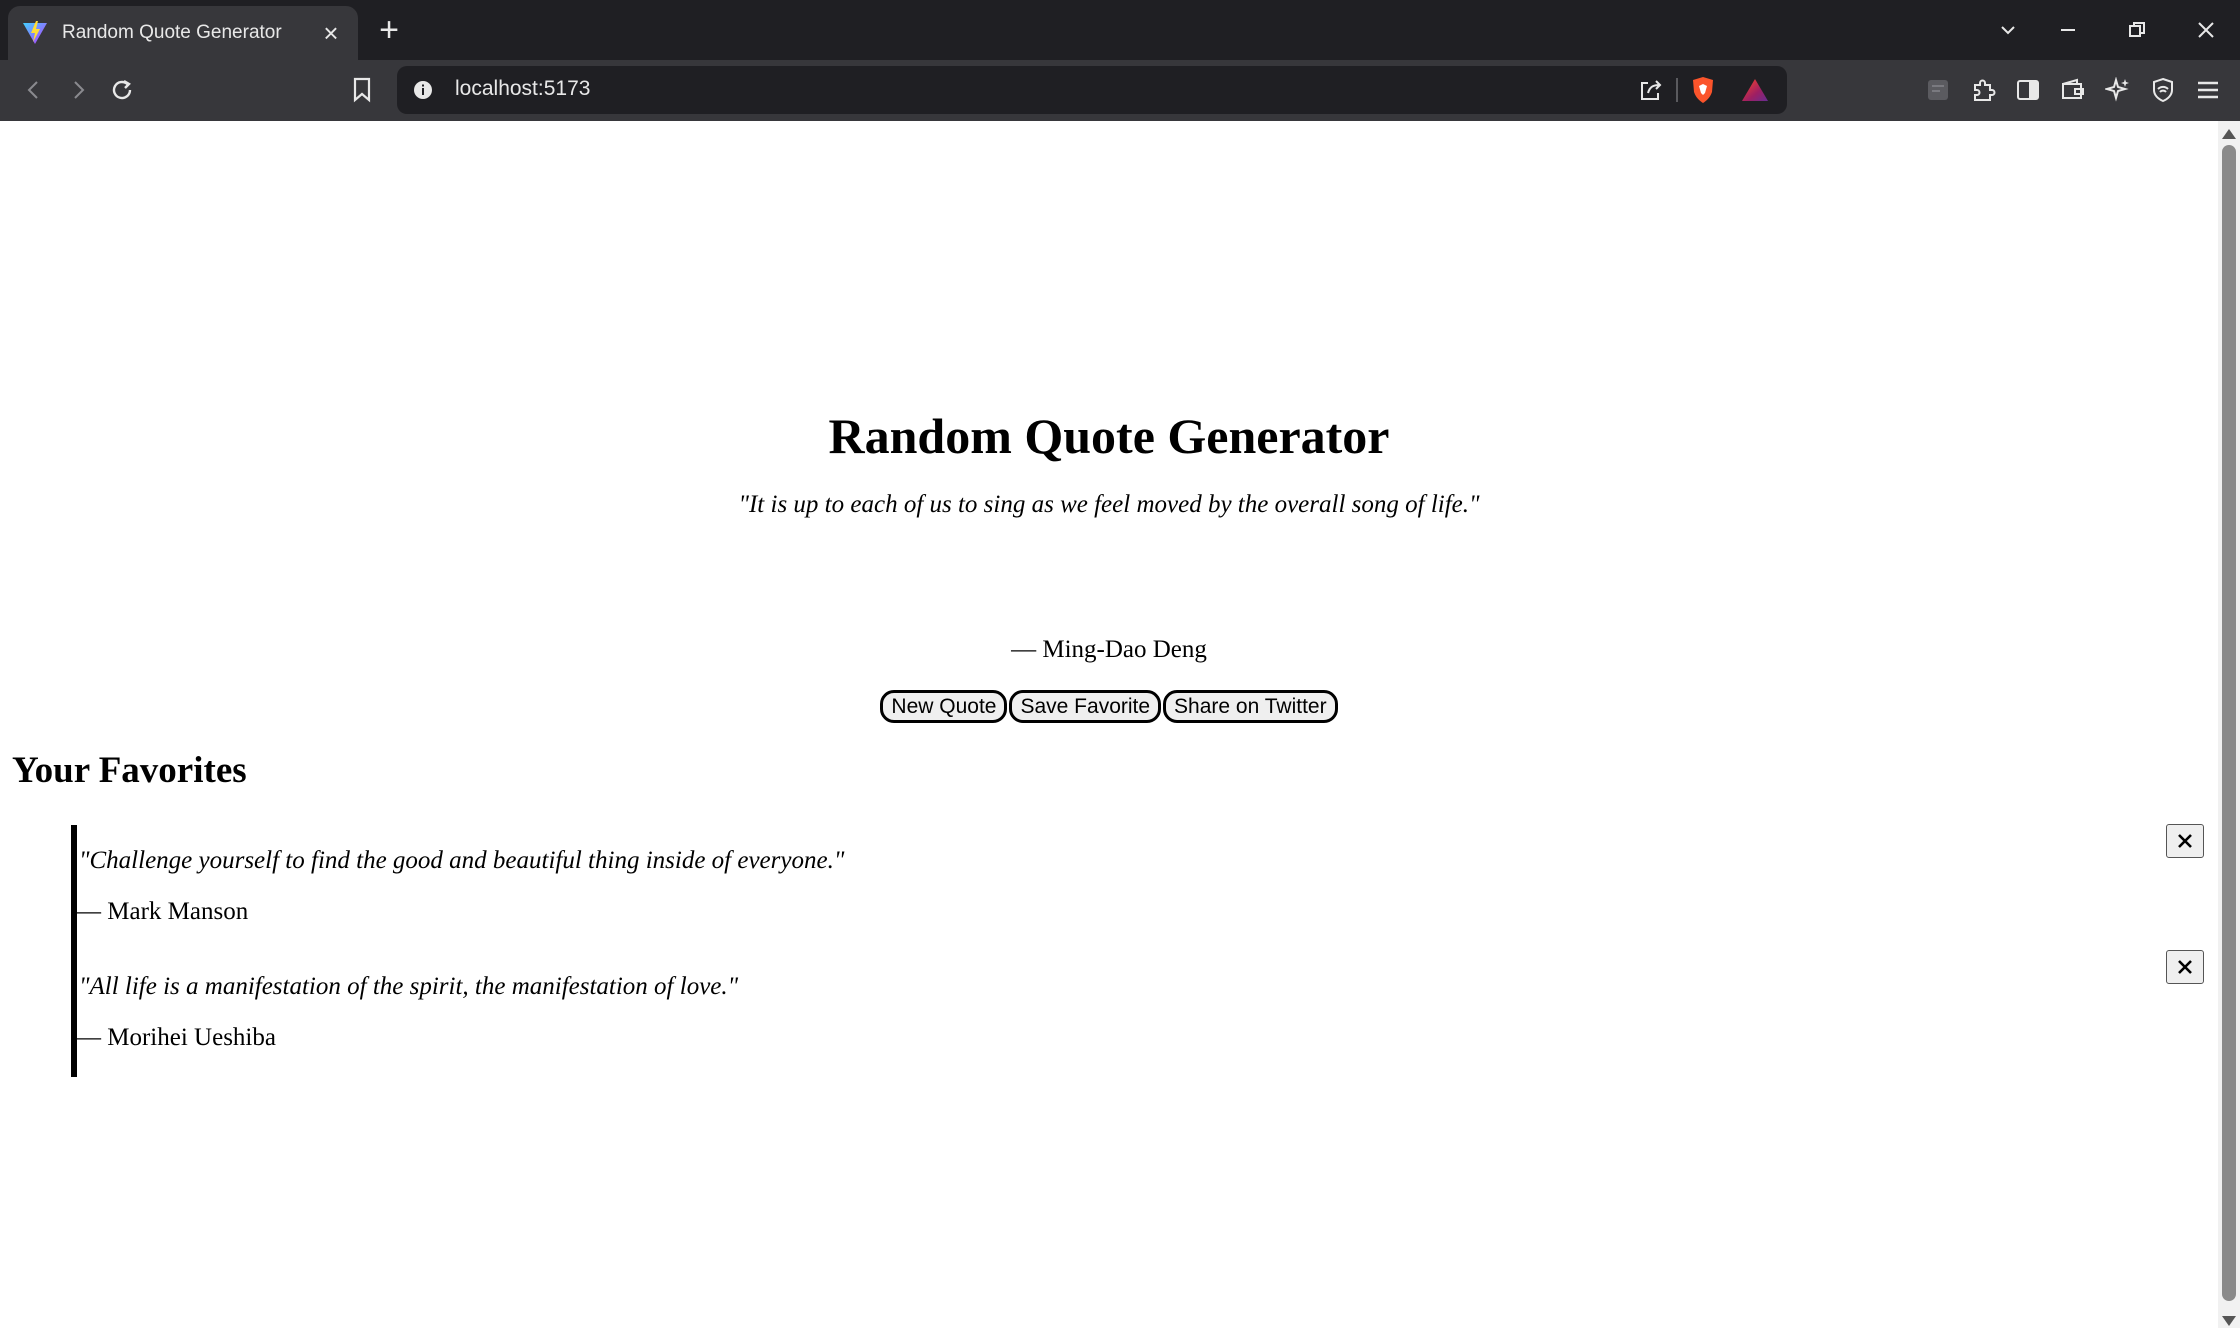 The image size is (2240, 1328). Describe the element at coordinates (1677, 90) in the screenshot. I see `address-bar-divider` at that location.